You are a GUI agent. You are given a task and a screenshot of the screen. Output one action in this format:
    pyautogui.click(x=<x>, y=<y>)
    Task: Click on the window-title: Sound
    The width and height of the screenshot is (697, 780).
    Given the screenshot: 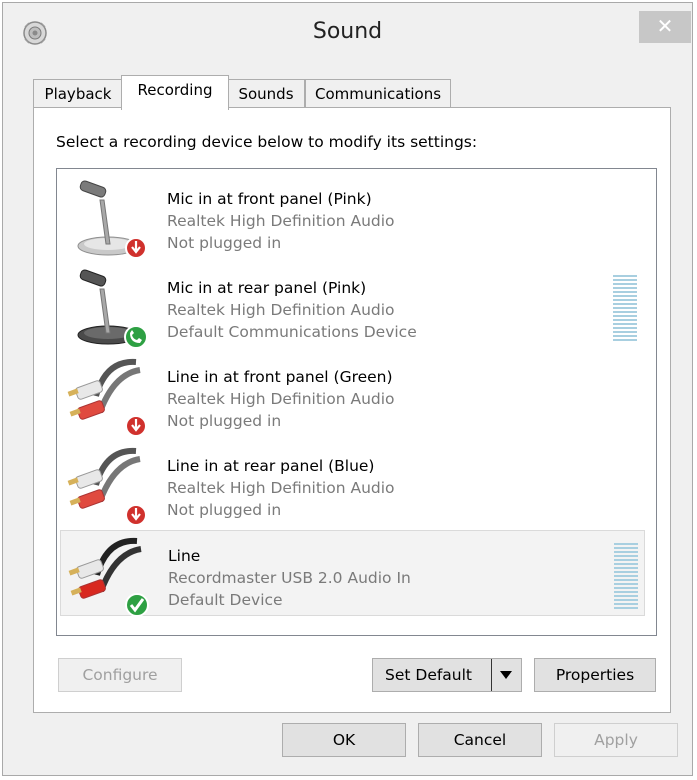 What is the action you would take?
    pyautogui.click(x=347, y=31)
    